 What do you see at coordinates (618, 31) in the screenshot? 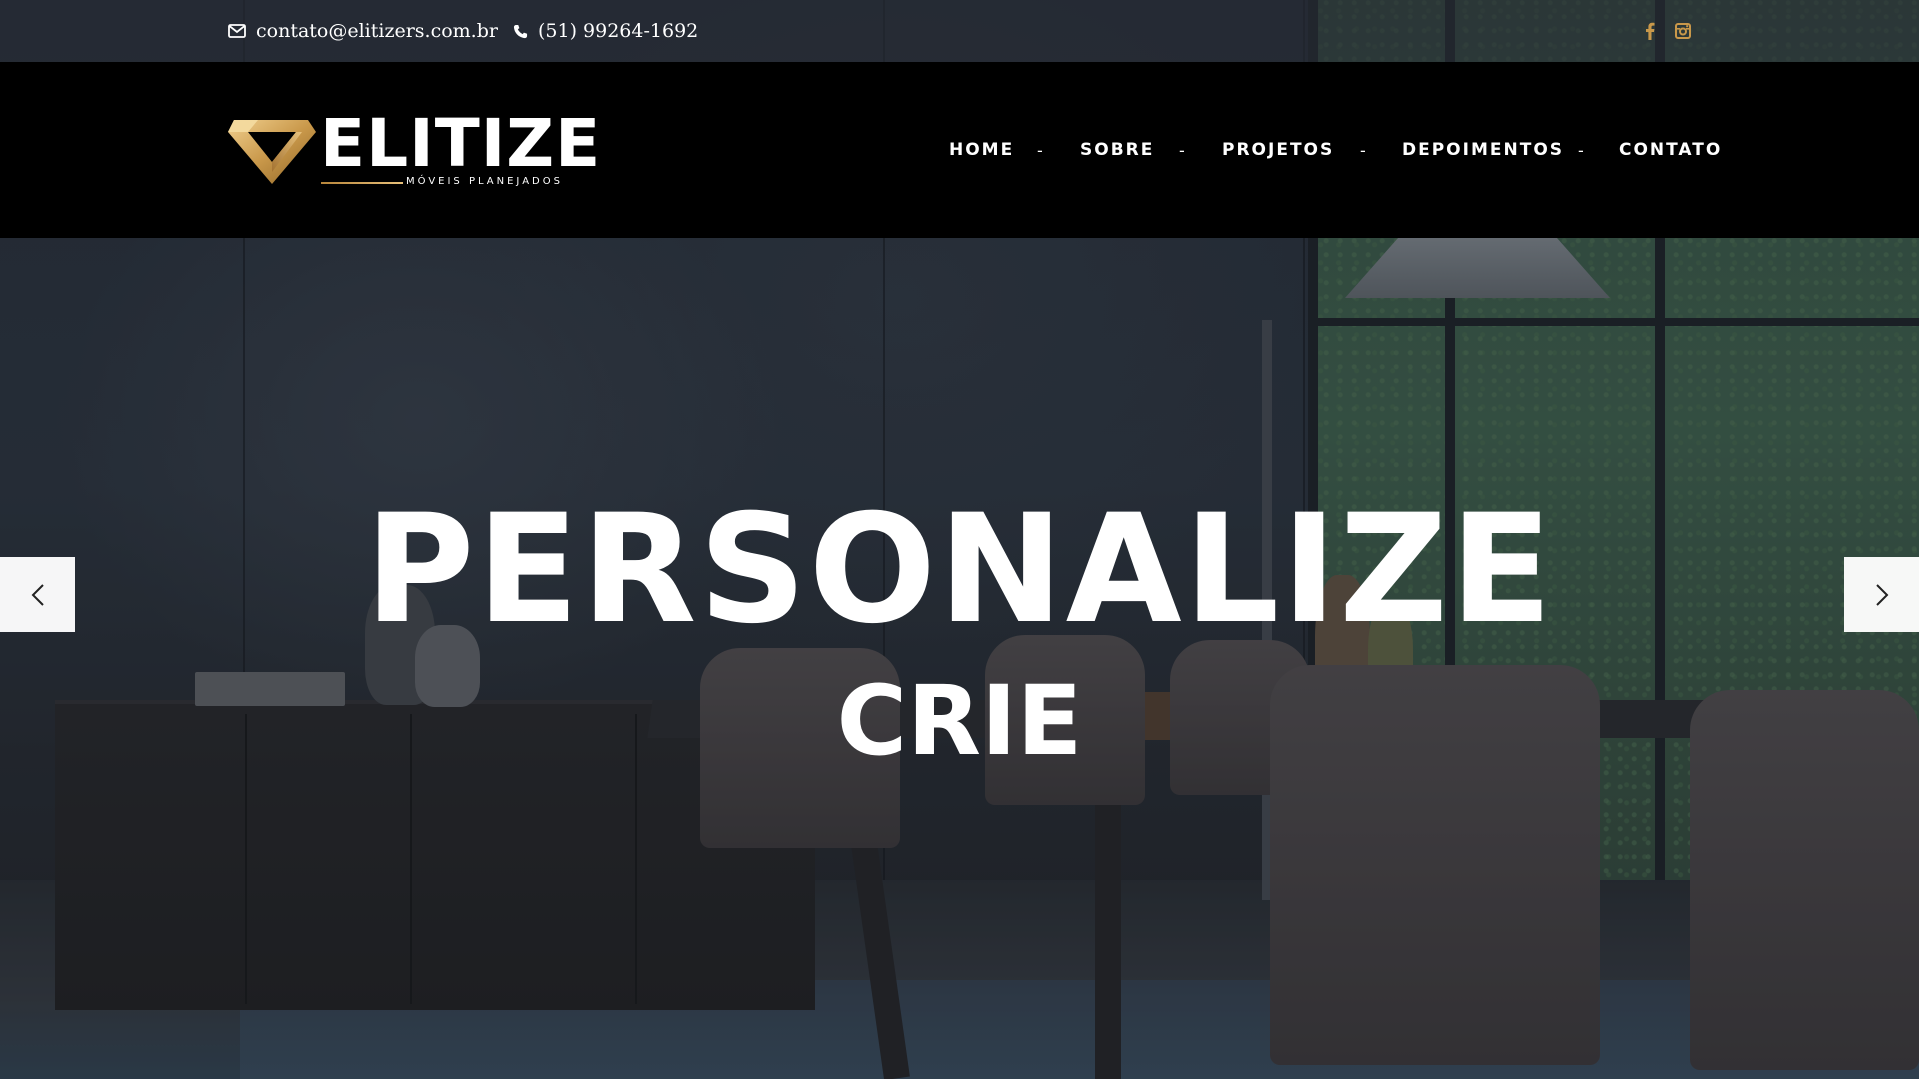
I see `contact-phone-text: (51) 99264-1692` at bounding box center [618, 31].